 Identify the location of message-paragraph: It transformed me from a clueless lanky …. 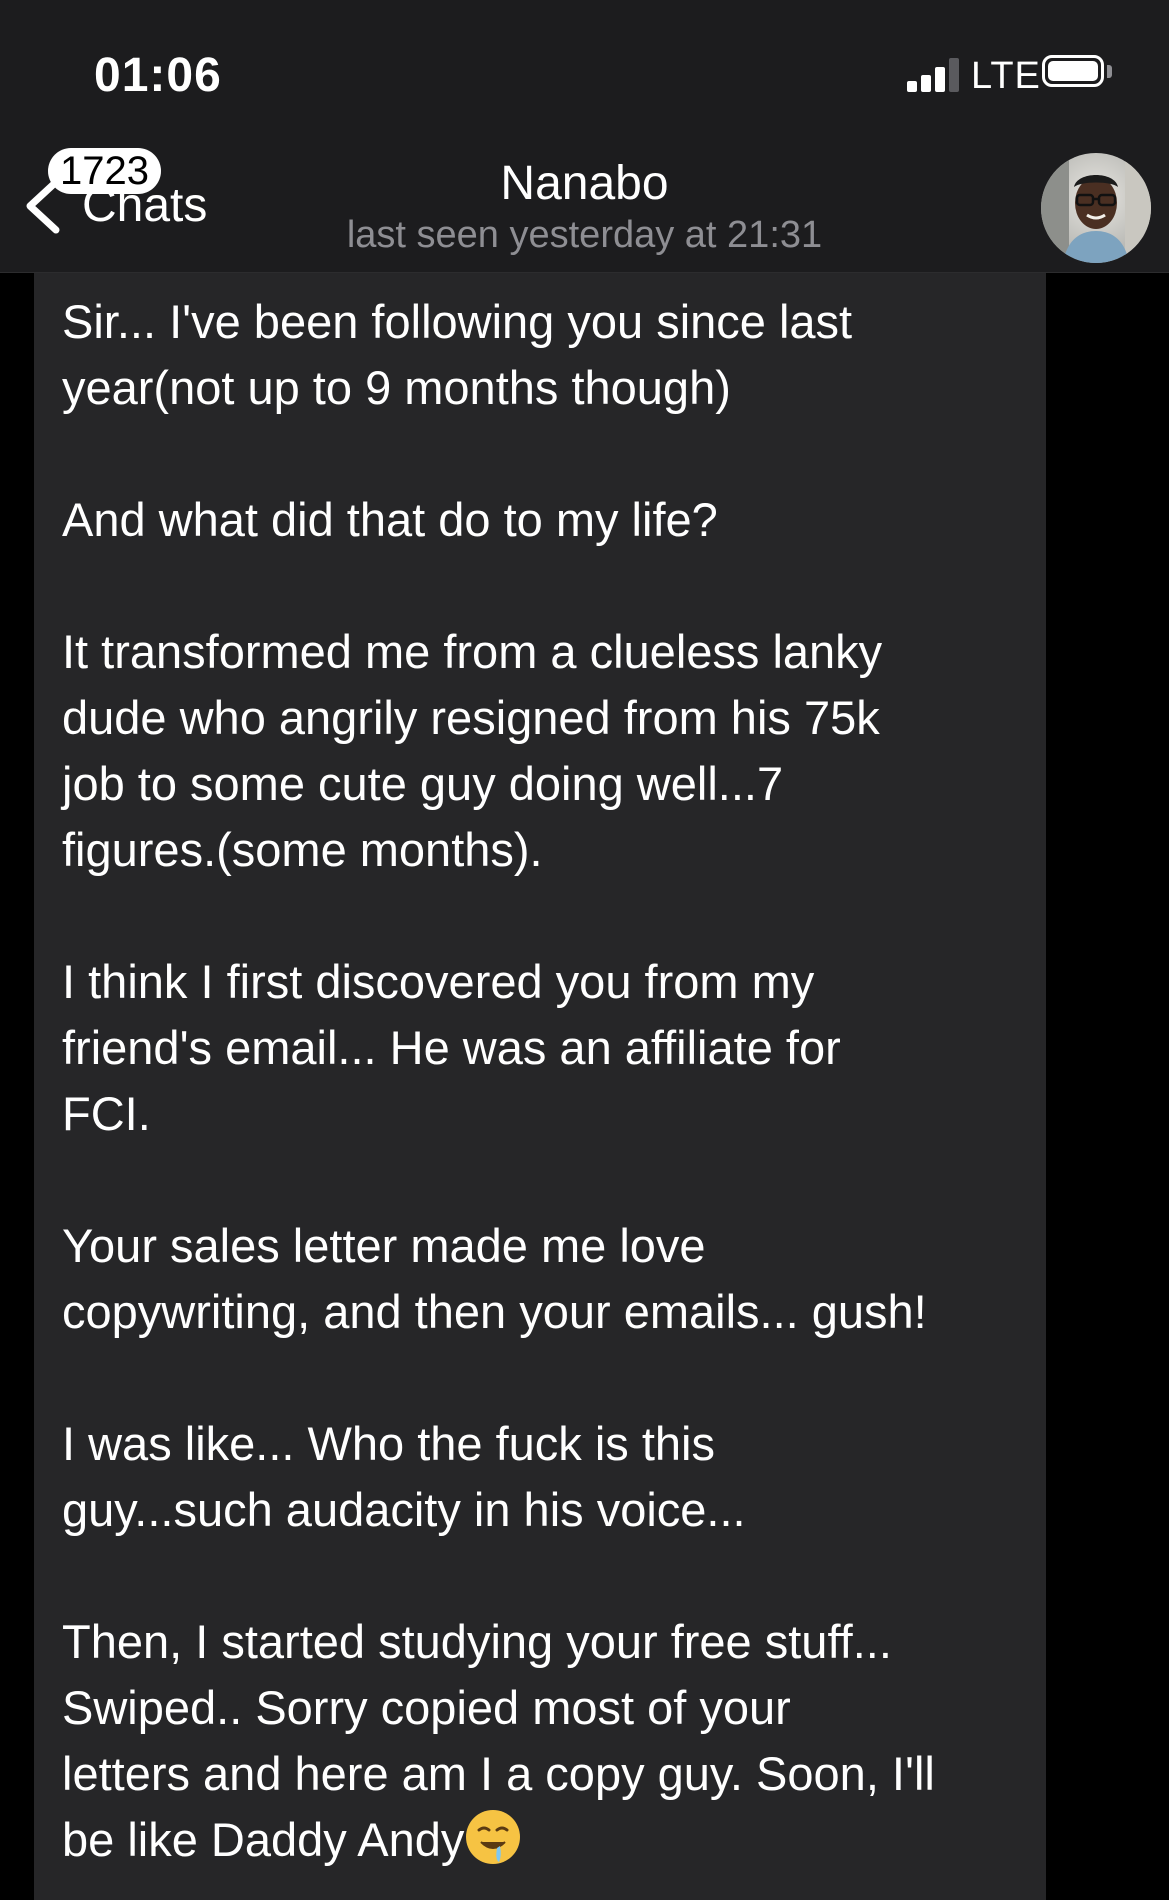
(472, 750).